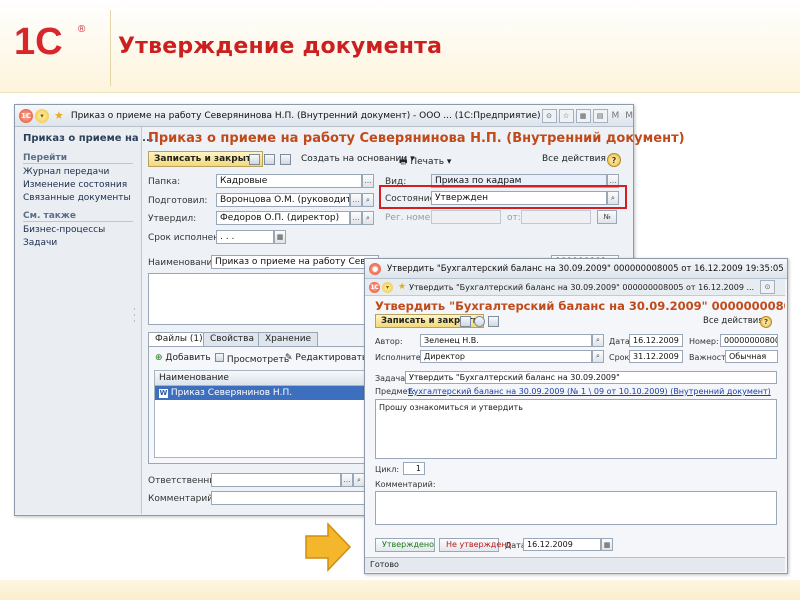 The height and width of the screenshot is (600, 800). Describe the element at coordinates (328, 547) in the screenshot. I see `arrow-right-icon` at that location.